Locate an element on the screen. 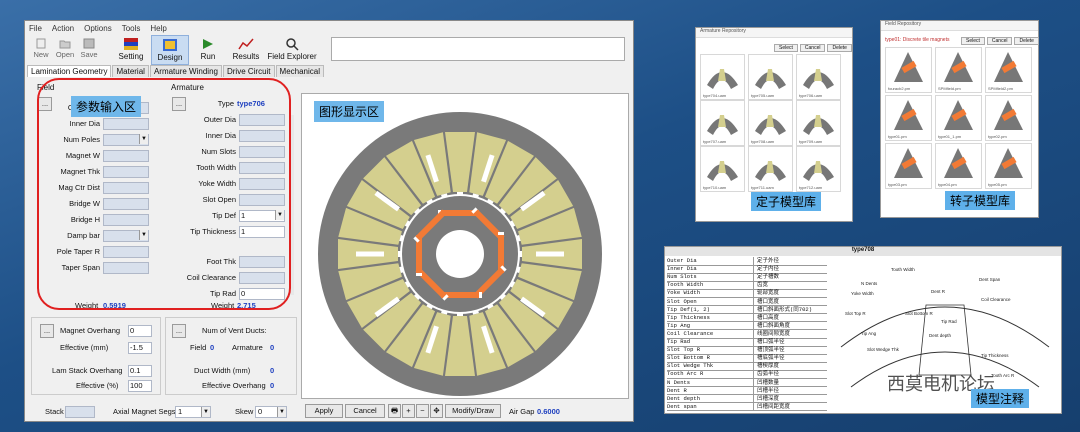  stator-repo-buttons: Select Cancel Delete is located at coordinates (813, 48).